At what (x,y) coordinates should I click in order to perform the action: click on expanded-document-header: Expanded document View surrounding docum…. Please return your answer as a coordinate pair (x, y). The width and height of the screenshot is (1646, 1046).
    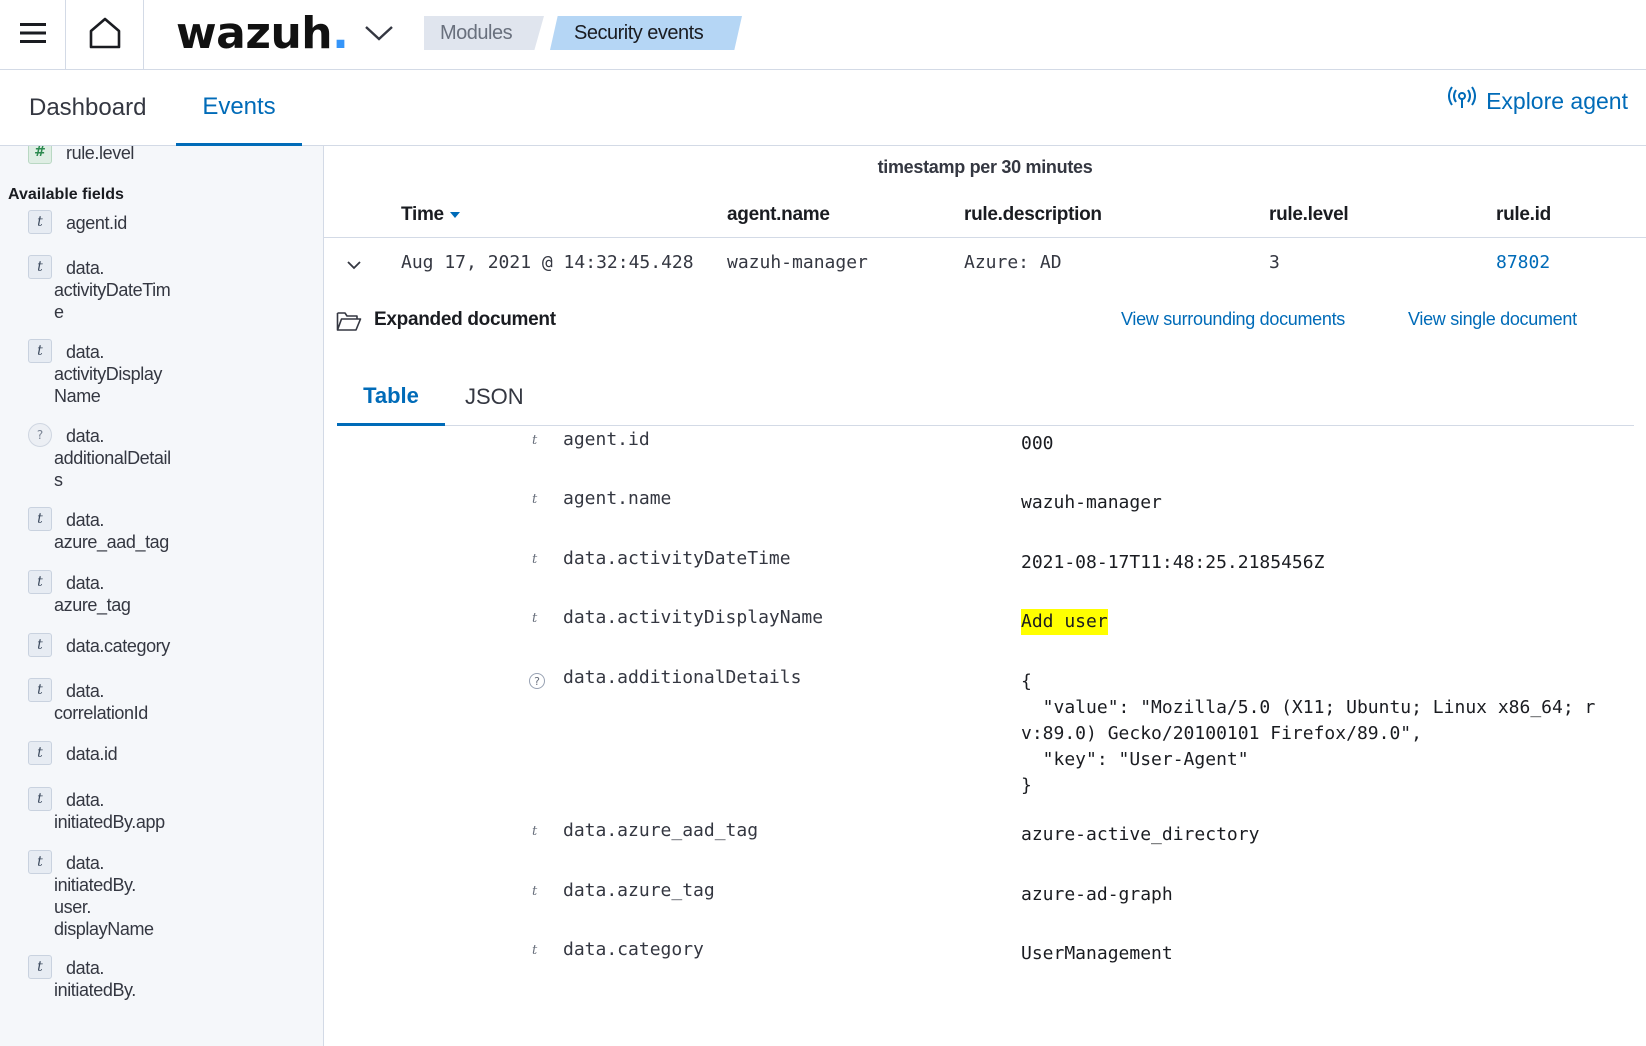
    Looking at the image, I should click on (986, 323).